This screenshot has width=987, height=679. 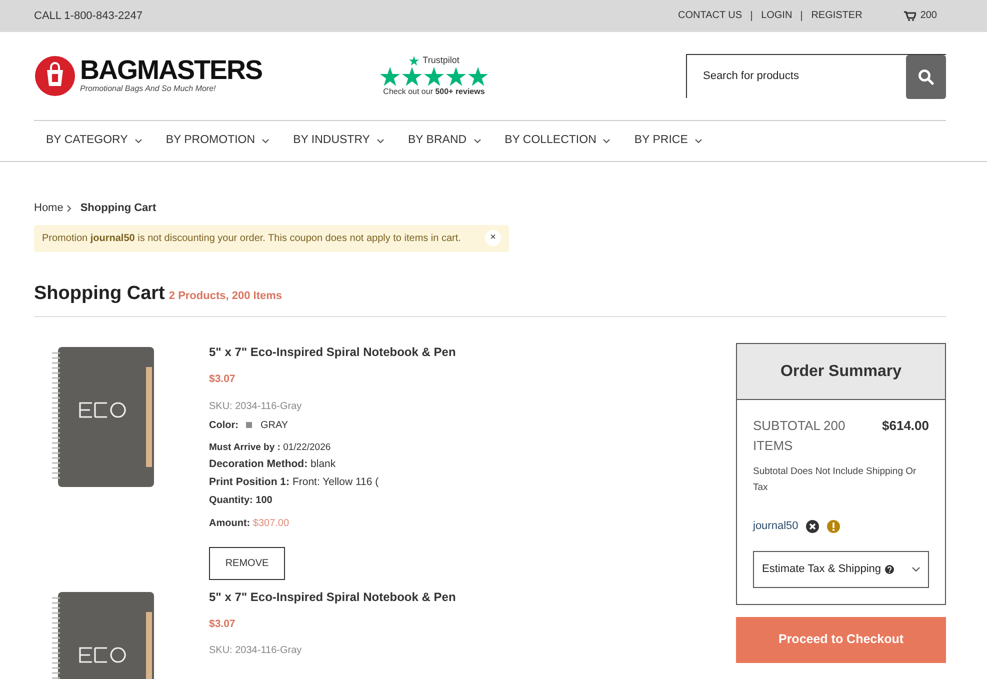 What do you see at coordinates (889, 569) in the screenshot?
I see `help-icon` at bounding box center [889, 569].